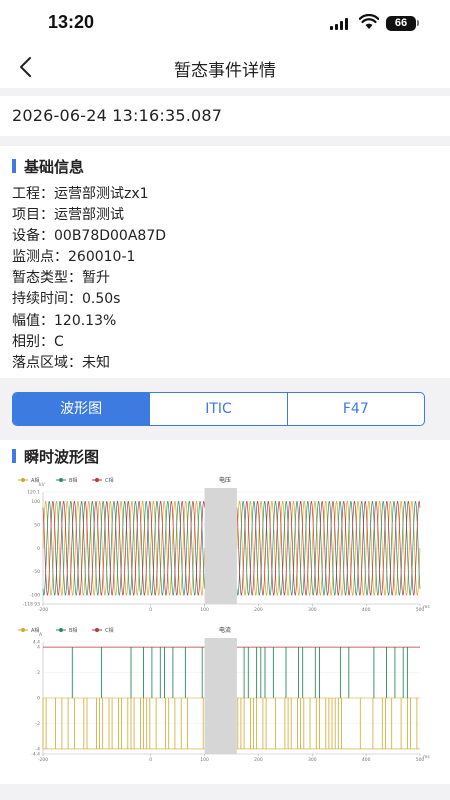  Describe the element at coordinates (356, 409) in the screenshot. I see `tab-f47: F47` at that location.